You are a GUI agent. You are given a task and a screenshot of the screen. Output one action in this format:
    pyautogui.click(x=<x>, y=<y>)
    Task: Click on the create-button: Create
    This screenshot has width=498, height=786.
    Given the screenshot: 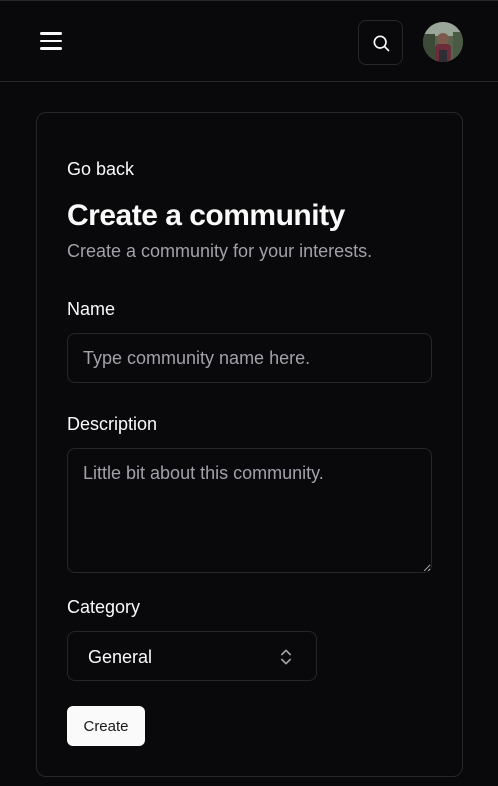 What is the action you would take?
    pyautogui.click(x=106, y=726)
    